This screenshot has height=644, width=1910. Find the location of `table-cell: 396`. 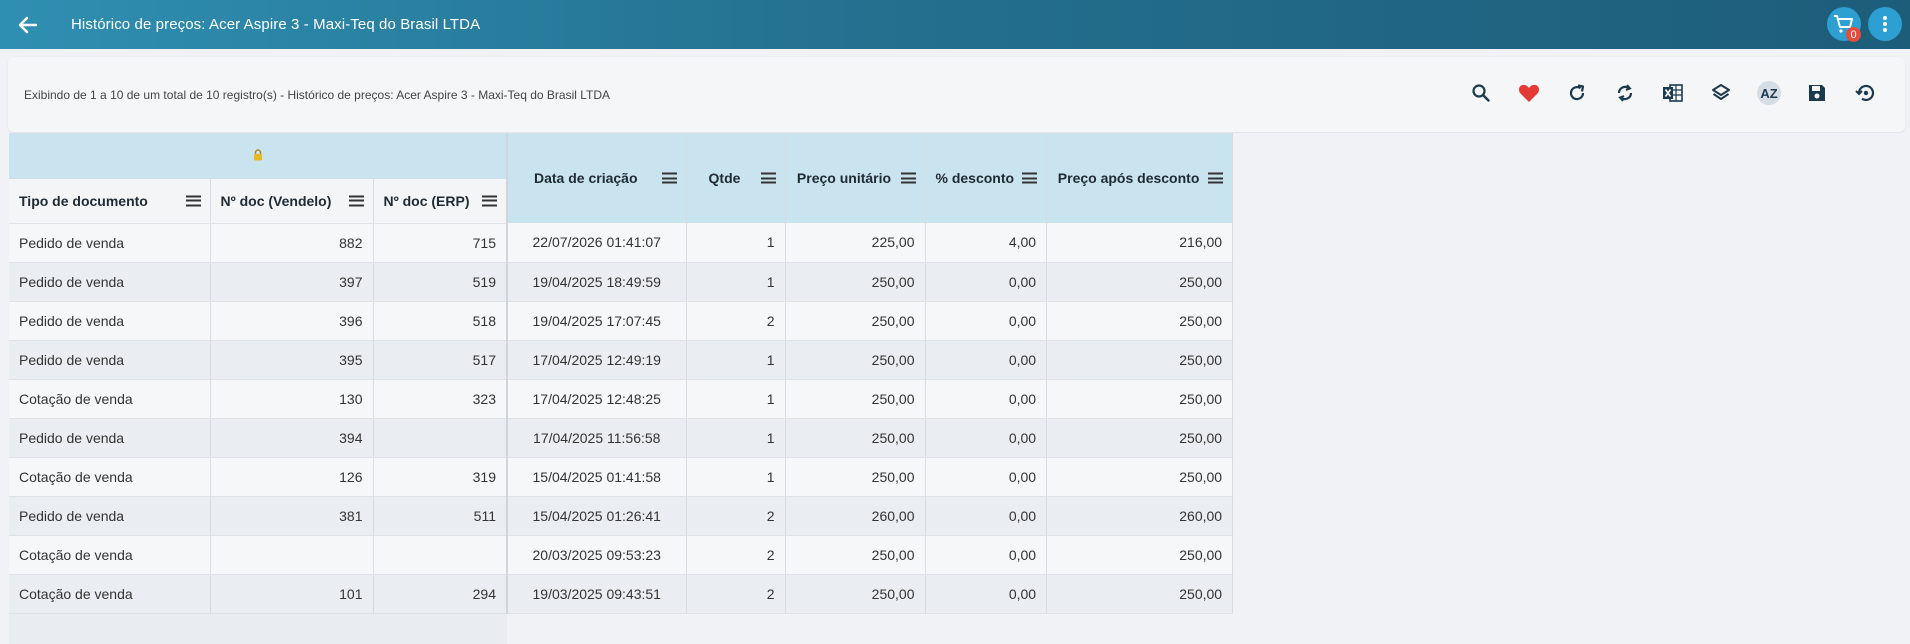

table-cell: 396 is located at coordinates (292, 321).